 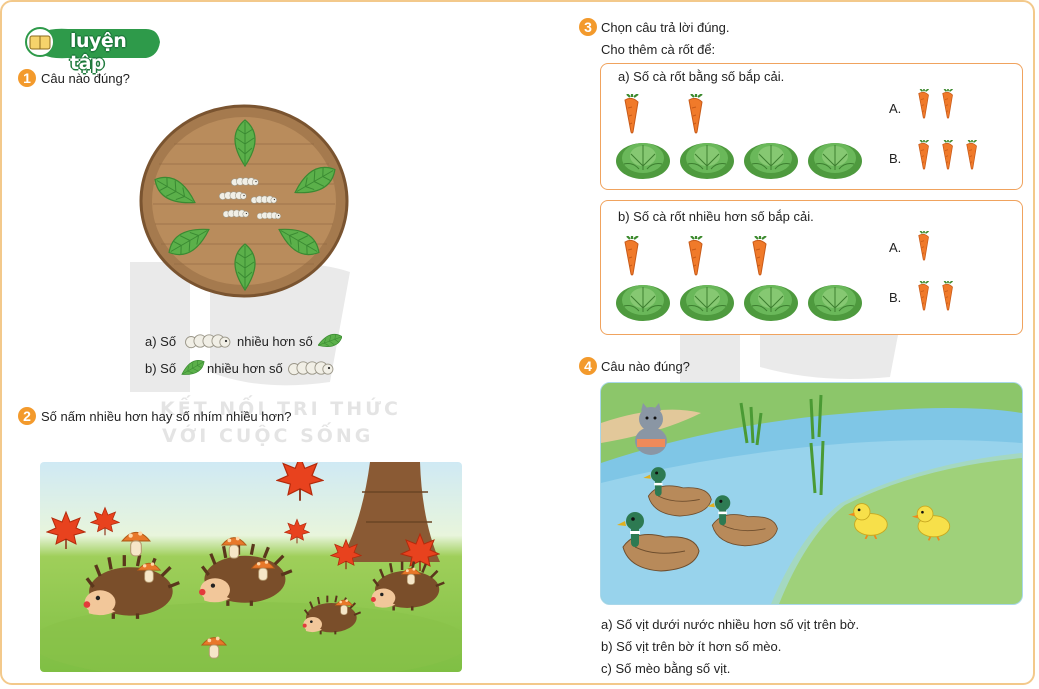 I want to click on duck-scene, so click(x=811, y=493).